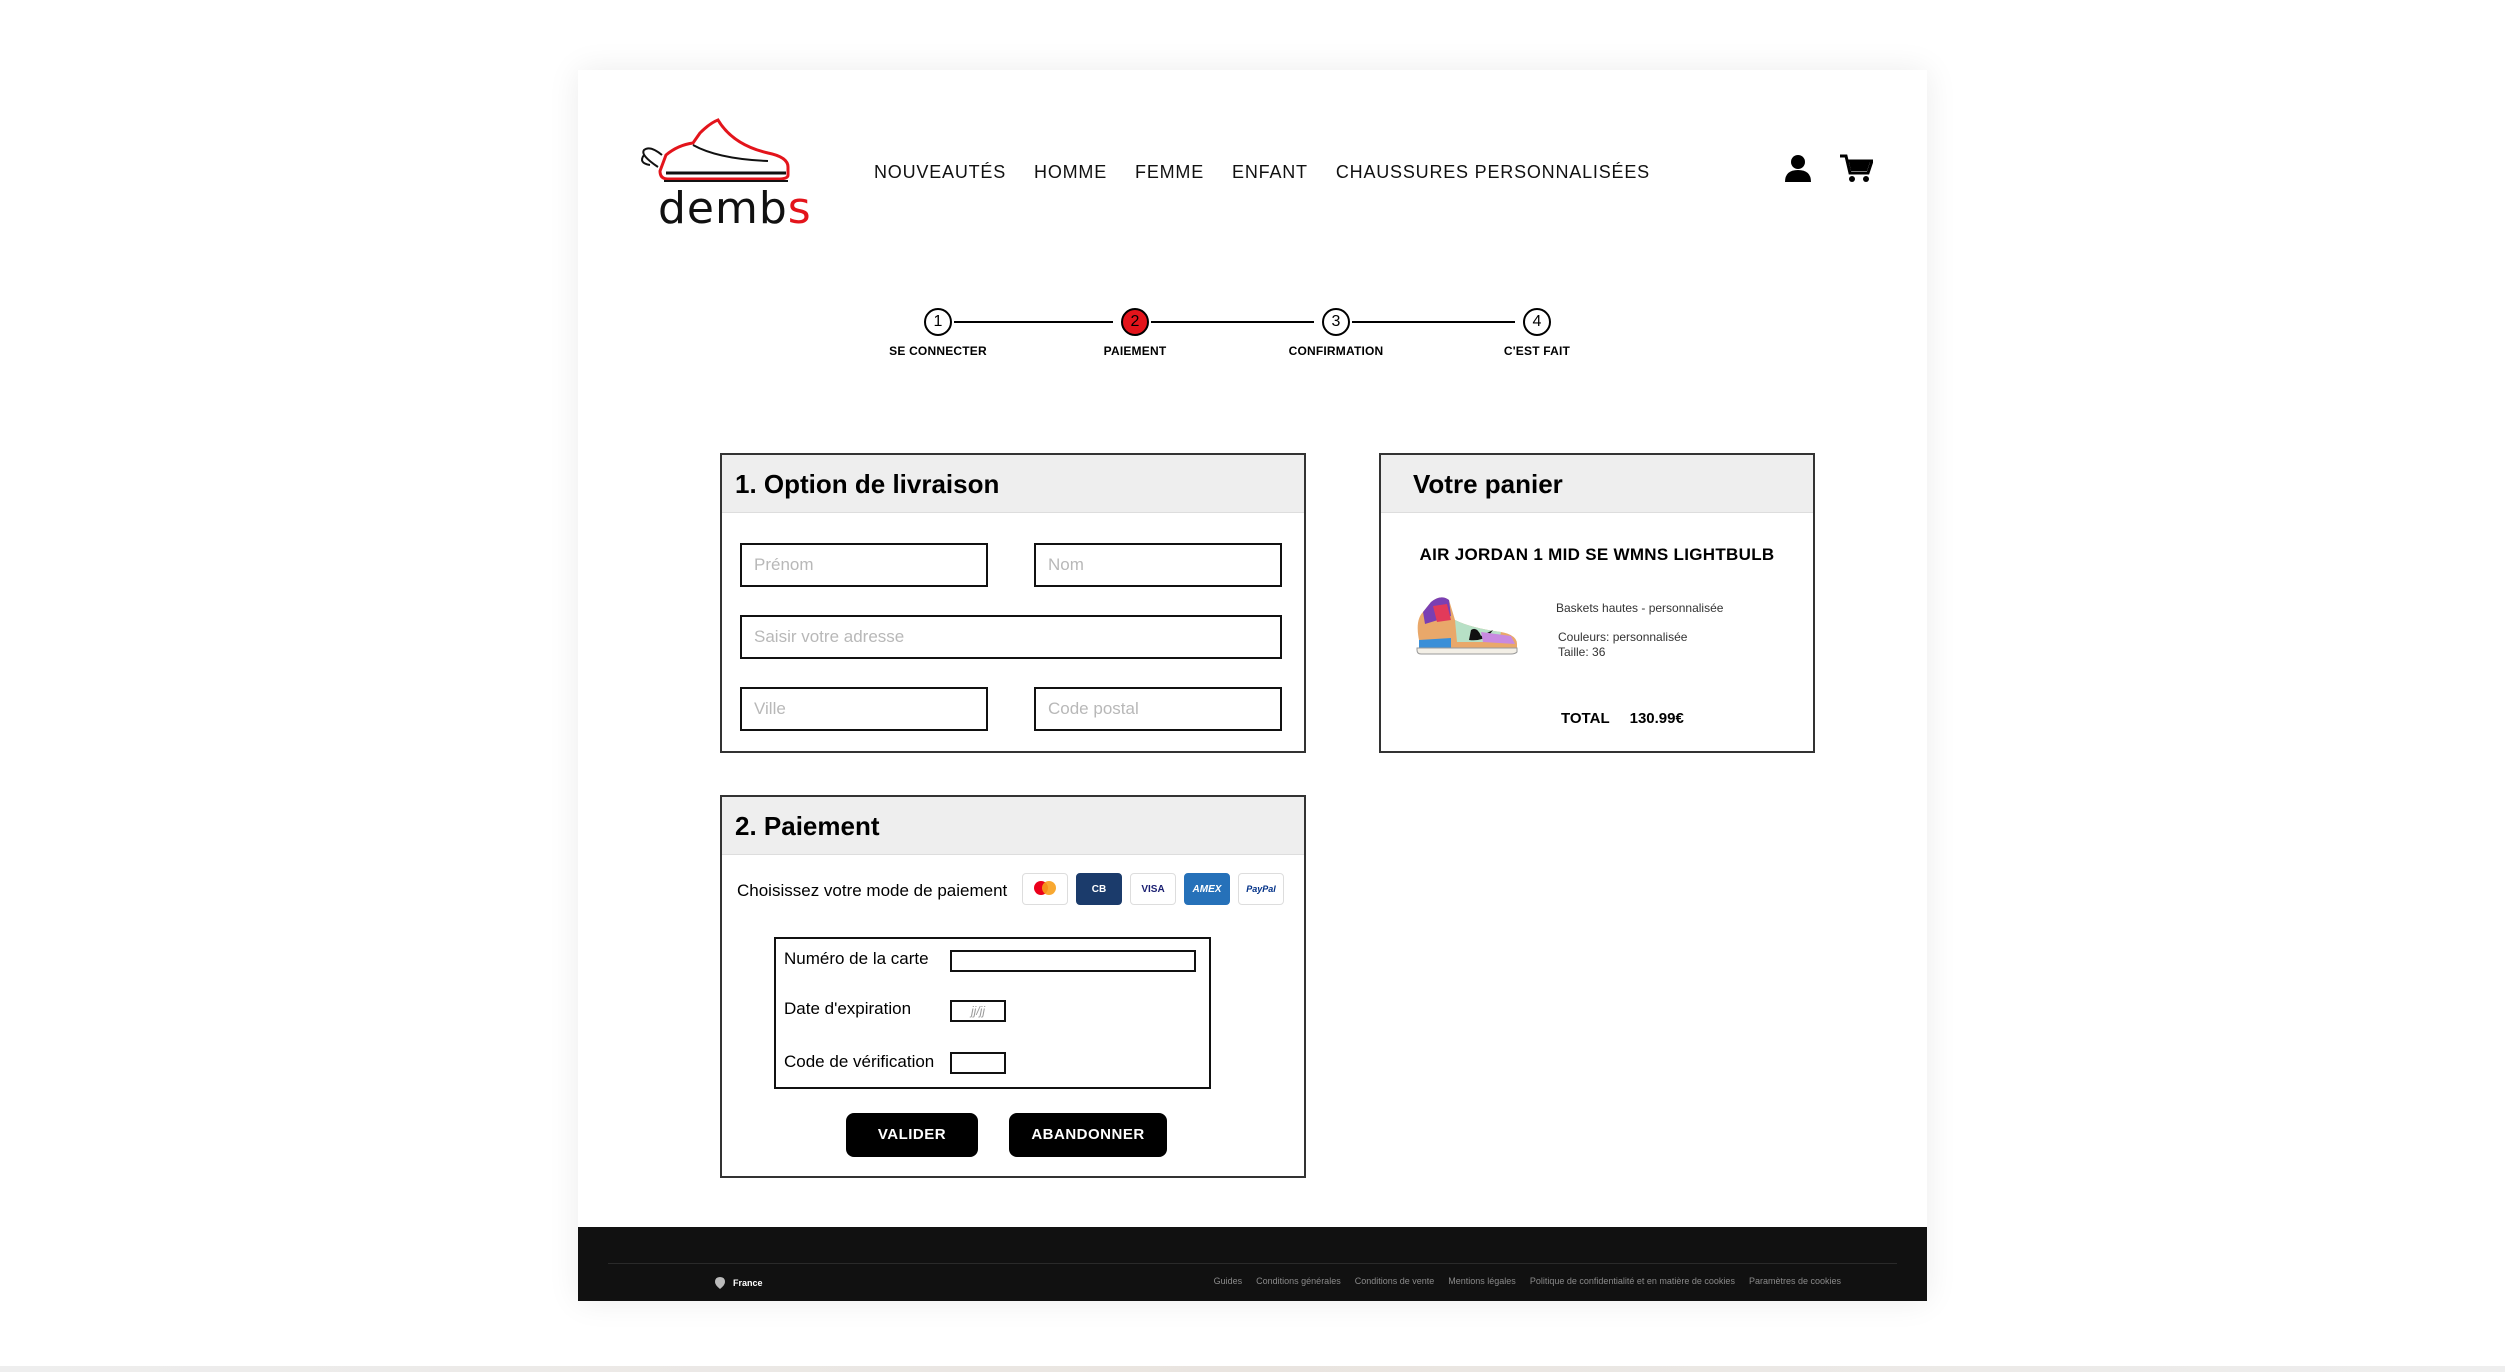  I want to click on footer-divider, so click(1252, 1263).